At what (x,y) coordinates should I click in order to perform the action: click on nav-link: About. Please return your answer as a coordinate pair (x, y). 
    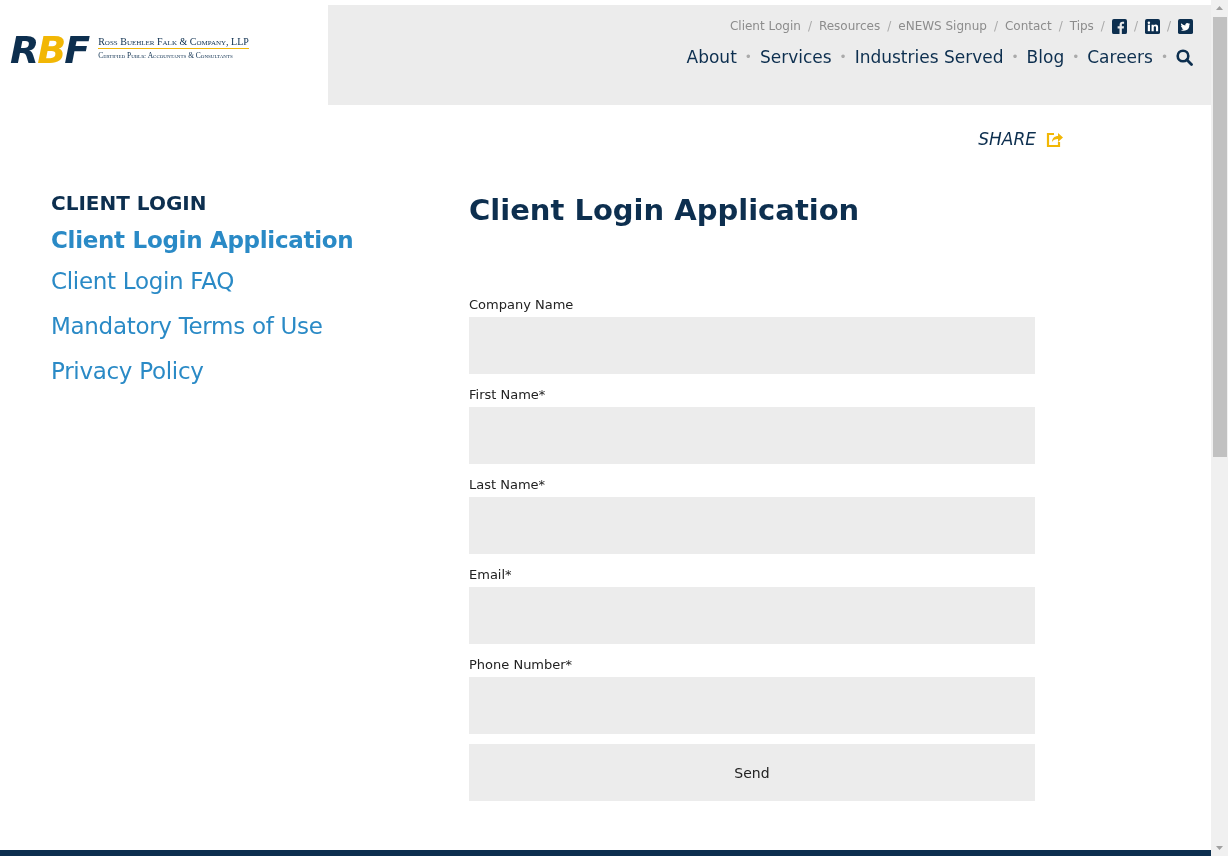
    Looking at the image, I should click on (711, 57).